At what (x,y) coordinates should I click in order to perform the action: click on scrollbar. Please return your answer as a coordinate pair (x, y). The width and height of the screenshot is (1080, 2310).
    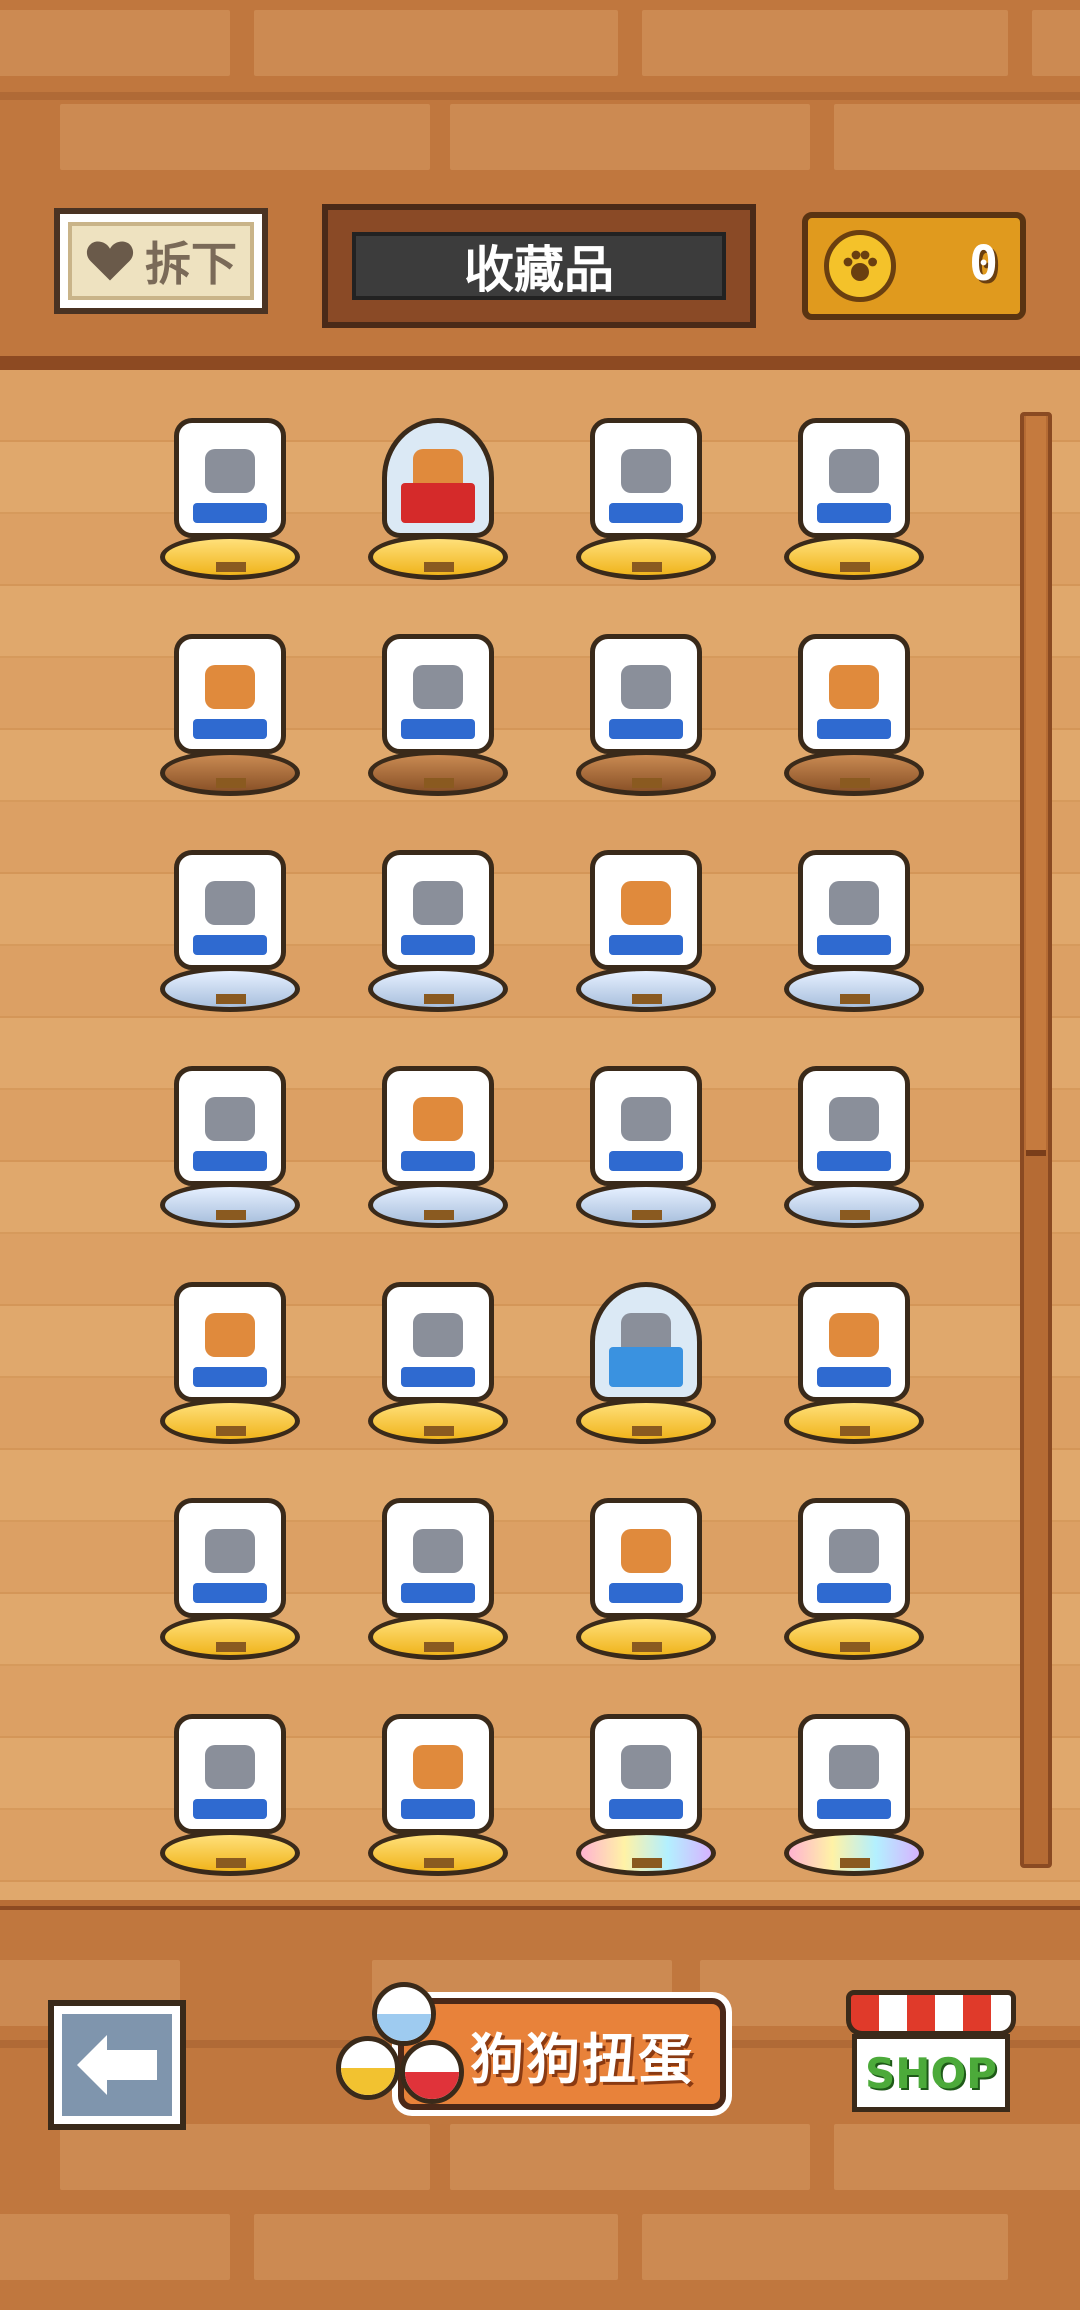
    Looking at the image, I should click on (1036, 1140).